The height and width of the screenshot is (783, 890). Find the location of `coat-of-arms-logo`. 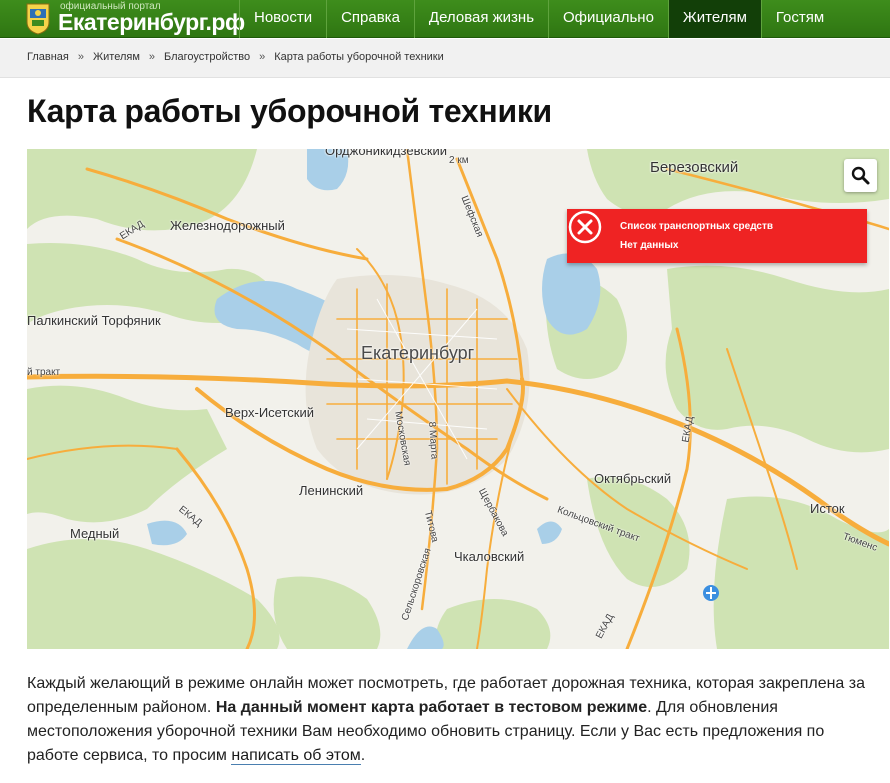

coat-of-arms-logo is located at coordinates (38, 18).